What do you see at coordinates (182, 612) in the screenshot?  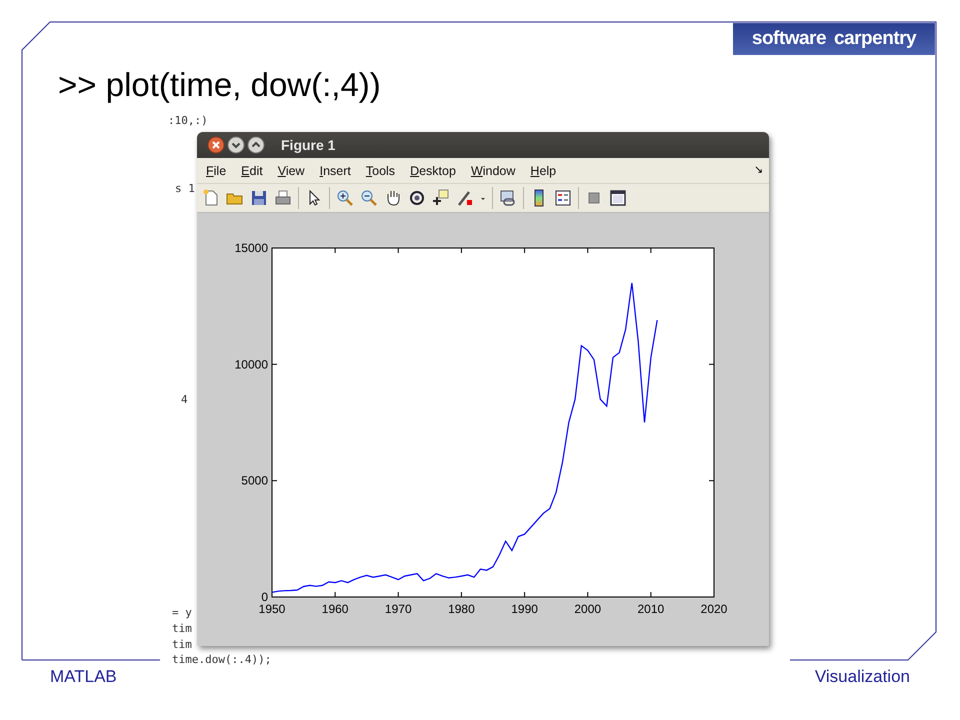 I see `console-text: = y` at bounding box center [182, 612].